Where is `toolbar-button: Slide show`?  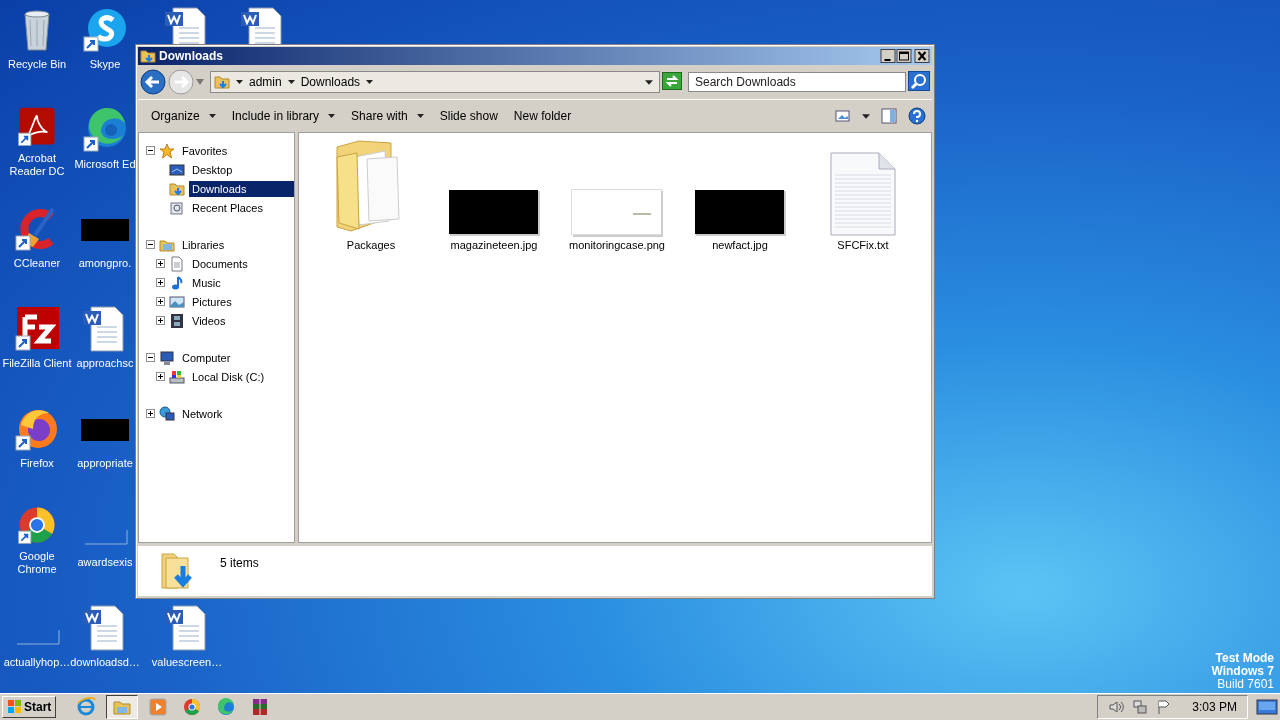 toolbar-button: Slide show is located at coordinates (468, 116).